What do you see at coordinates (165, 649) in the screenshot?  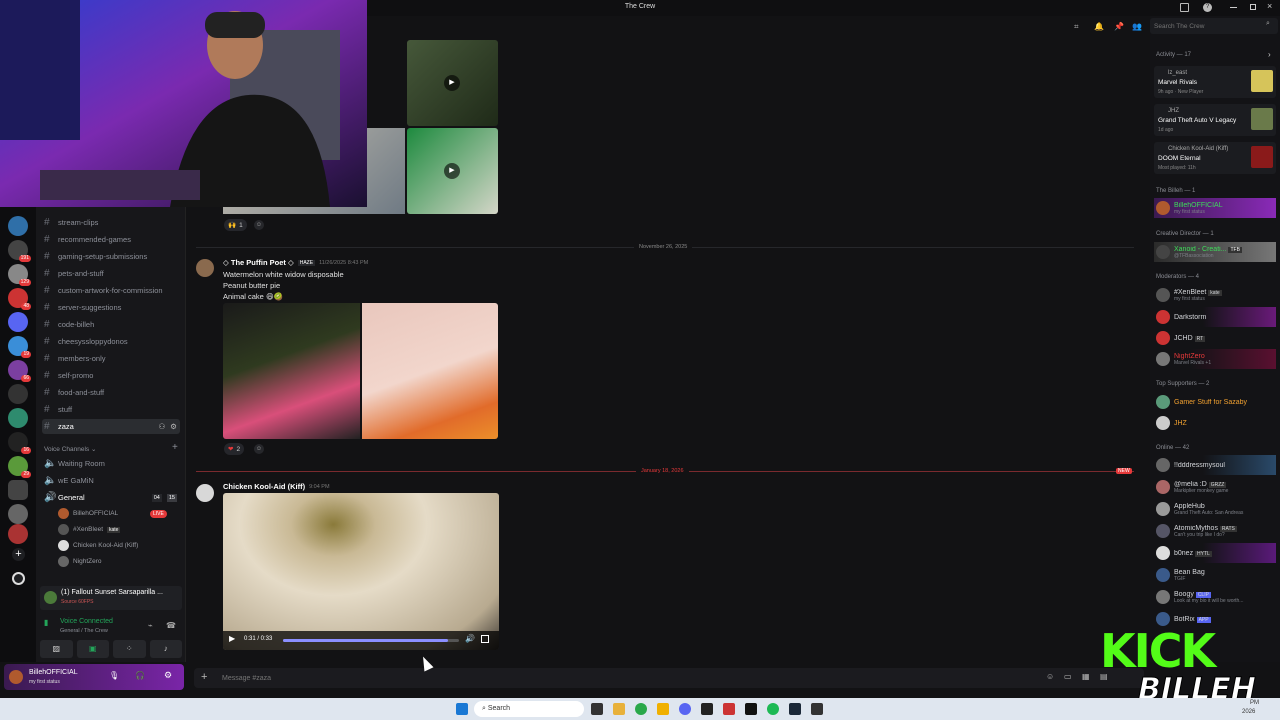 I see `soundboard-button: ♪` at bounding box center [165, 649].